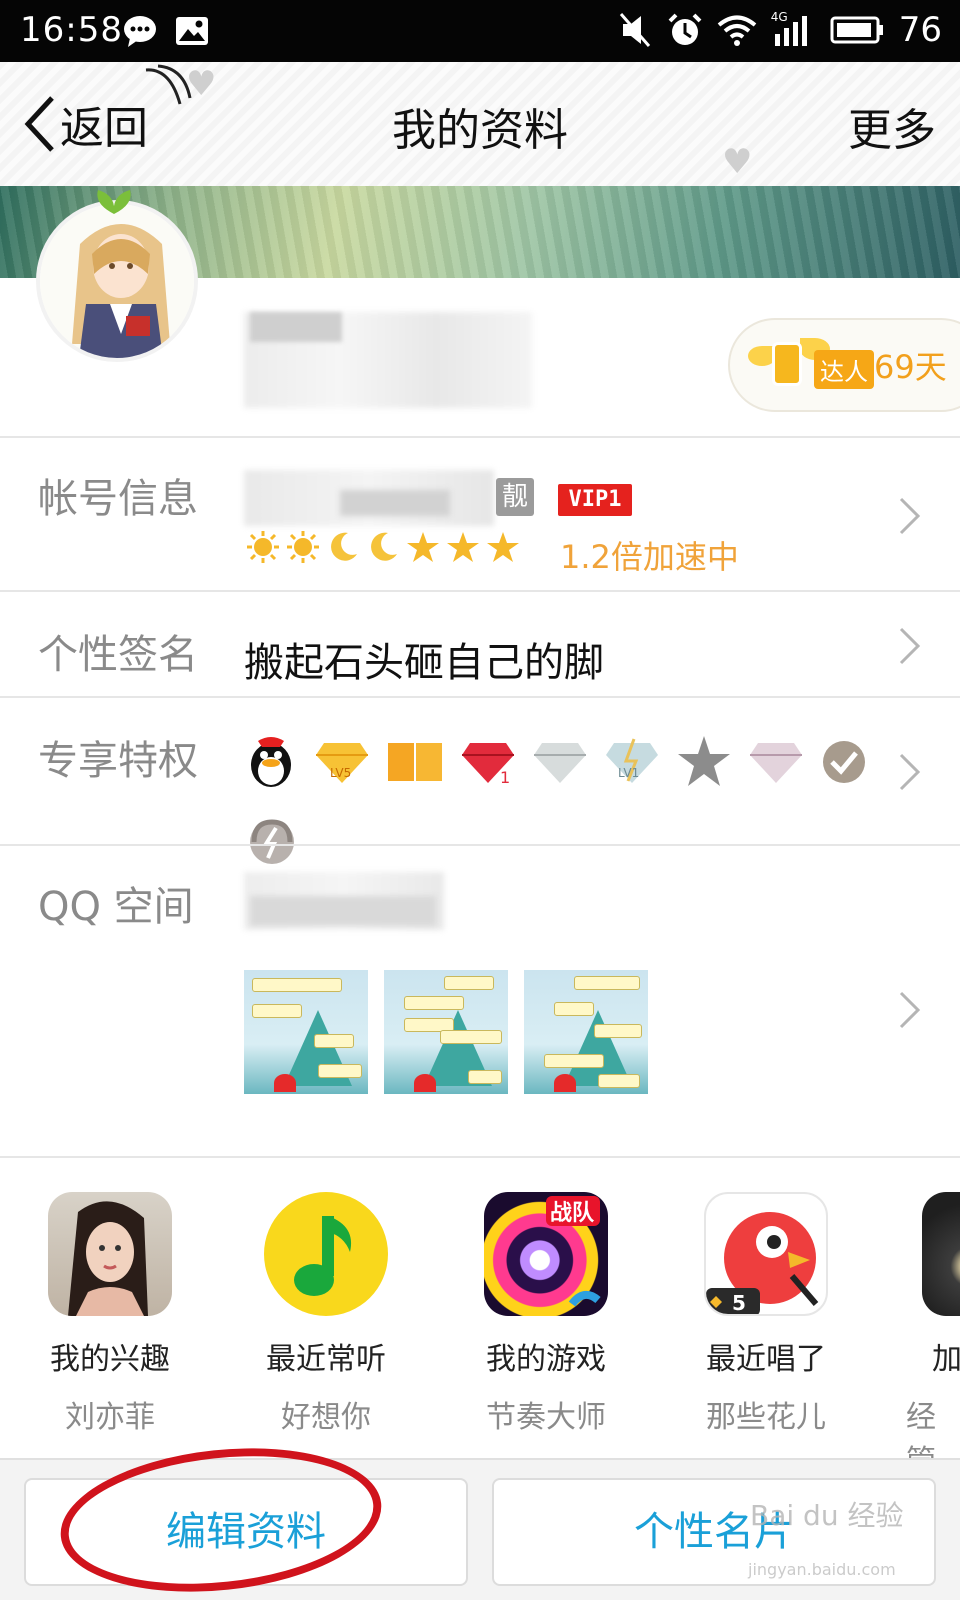 The height and width of the screenshot is (1600, 960). What do you see at coordinates (326, 1254) in the screenshot?
I see `qq-music-icon` at bounding box center [326, 1254].